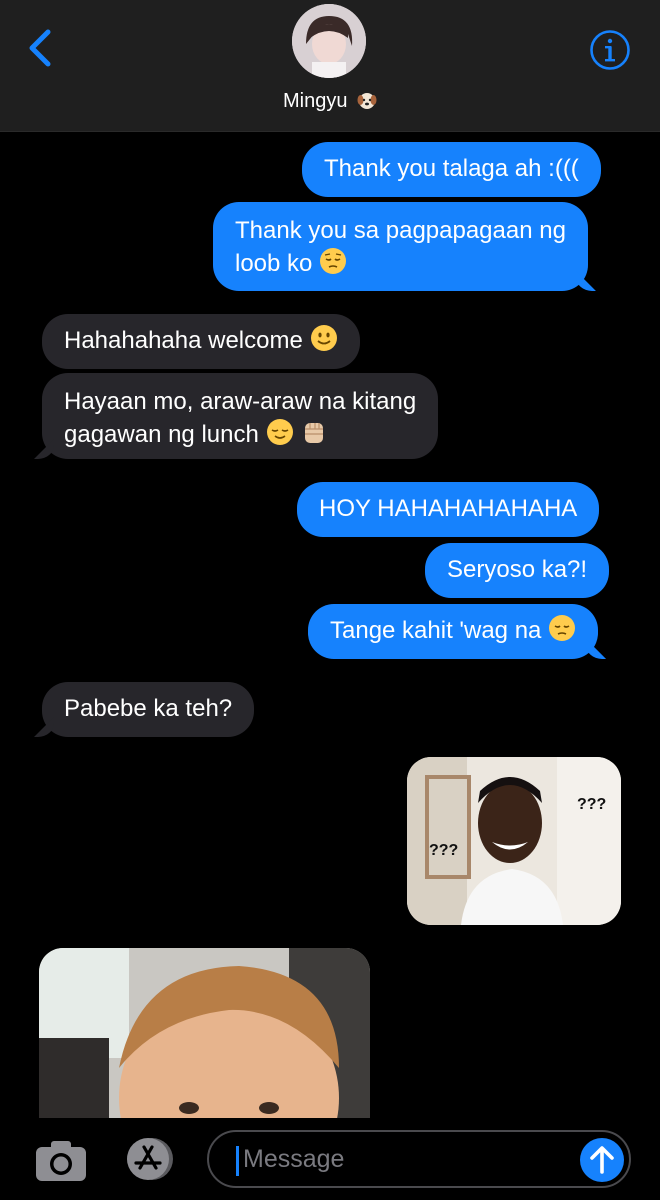 The height and width of the screenshot is (1200, 660). I want to click on message-text: Pabebe ka teh?, so click(148, 708).